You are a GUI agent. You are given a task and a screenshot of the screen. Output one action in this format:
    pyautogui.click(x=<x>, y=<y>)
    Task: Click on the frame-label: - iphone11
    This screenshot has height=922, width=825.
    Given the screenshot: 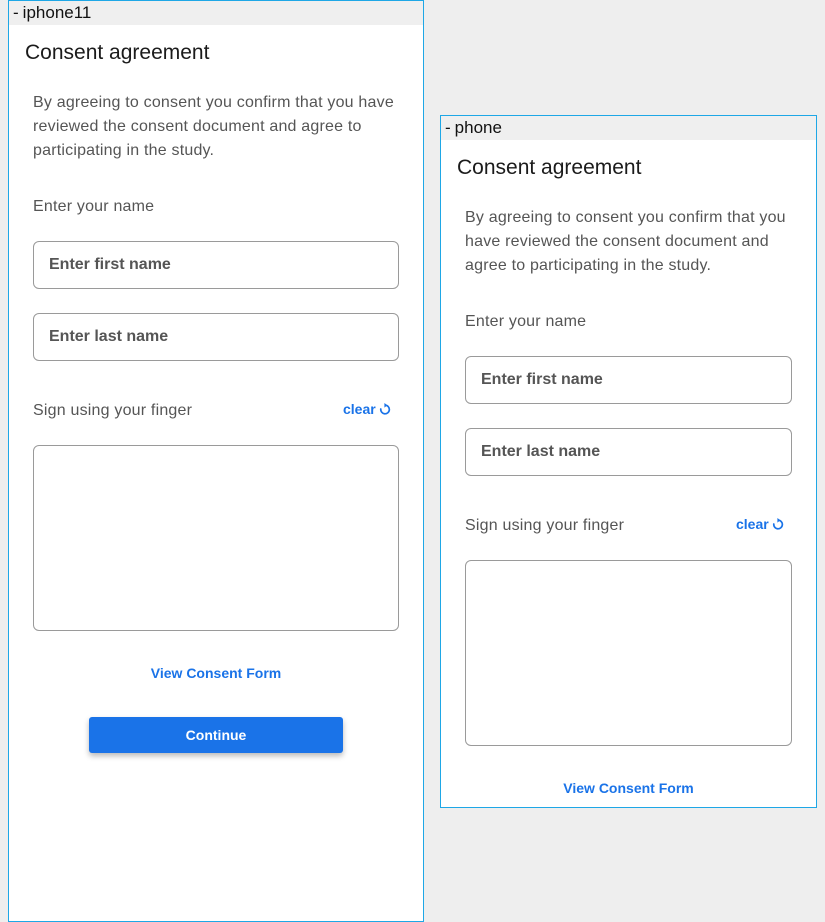 What is the action you would take?
    pyautogui.click(x=216, y=13)
    